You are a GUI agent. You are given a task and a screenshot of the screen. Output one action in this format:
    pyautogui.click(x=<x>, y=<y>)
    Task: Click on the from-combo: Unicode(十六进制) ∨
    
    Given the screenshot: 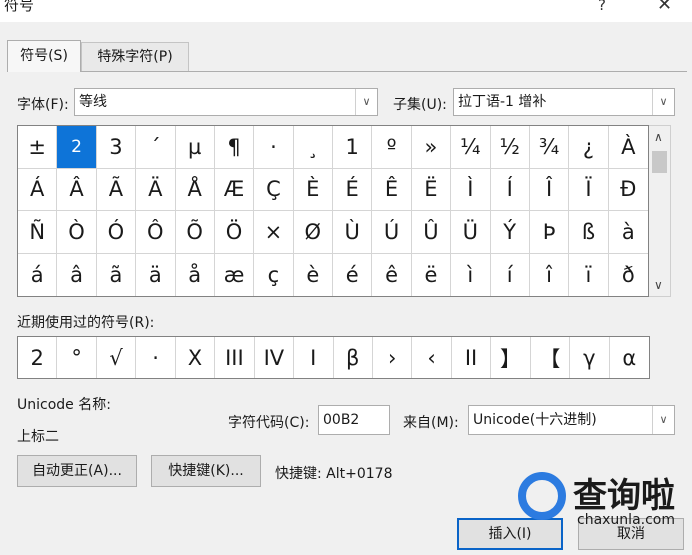 What is the action you would take?
    pyautogui.click(x=571, y=420)
    